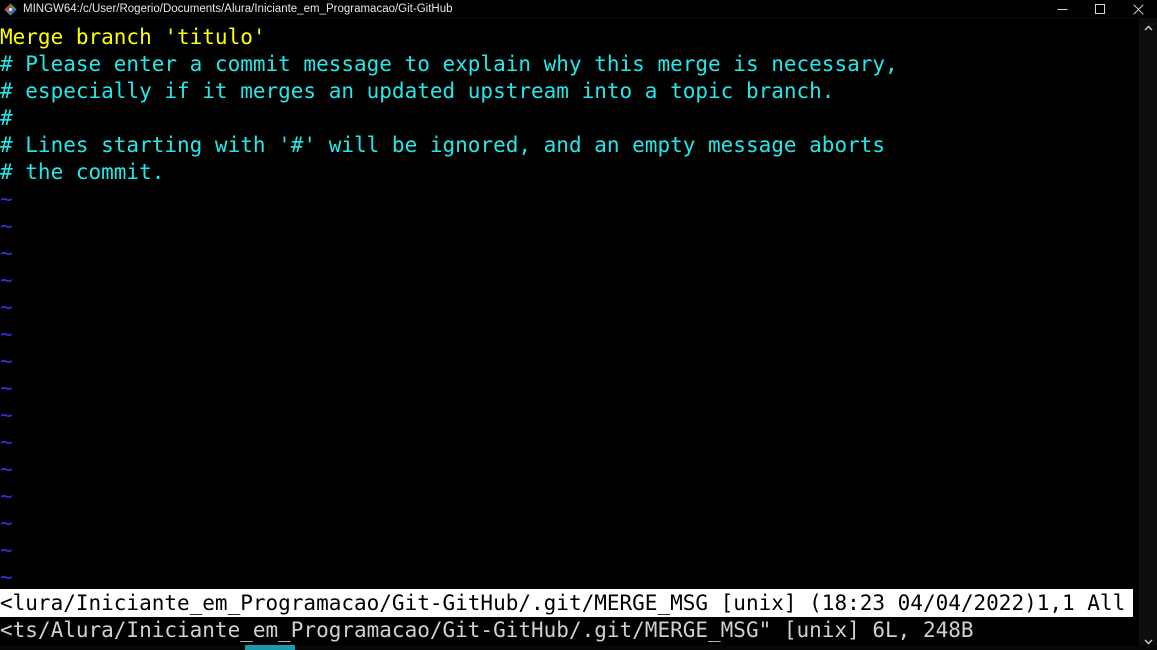 The image size is (1157, 650). I want to click on restore-icon, so click(1100, 9).